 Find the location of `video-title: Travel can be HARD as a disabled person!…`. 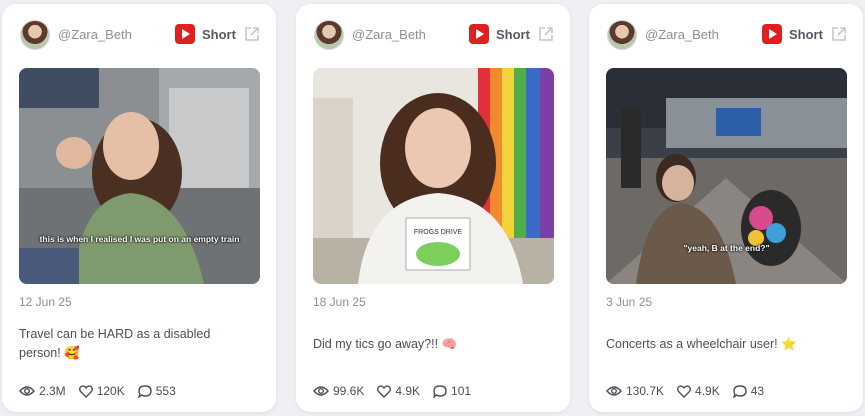

video-title: Travel can be HARD as a disabled person!… is located at coordinates (134, 344).